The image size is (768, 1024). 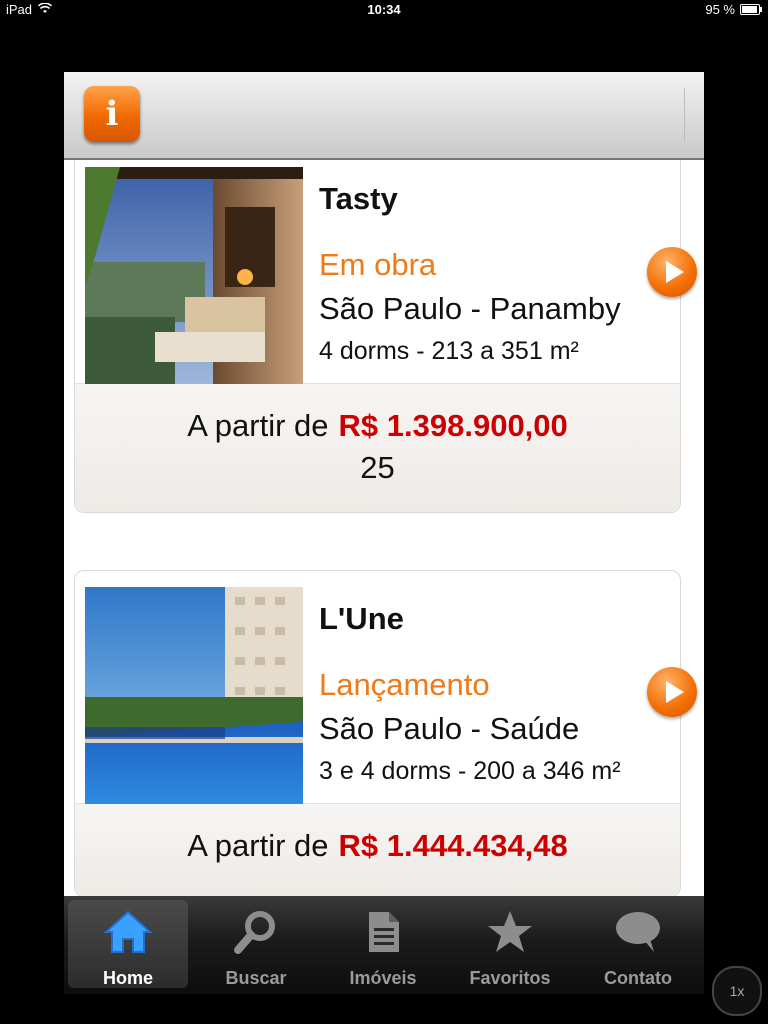 I want to click on tab-favoritos: Favoritos, so click(x=510, y=944).